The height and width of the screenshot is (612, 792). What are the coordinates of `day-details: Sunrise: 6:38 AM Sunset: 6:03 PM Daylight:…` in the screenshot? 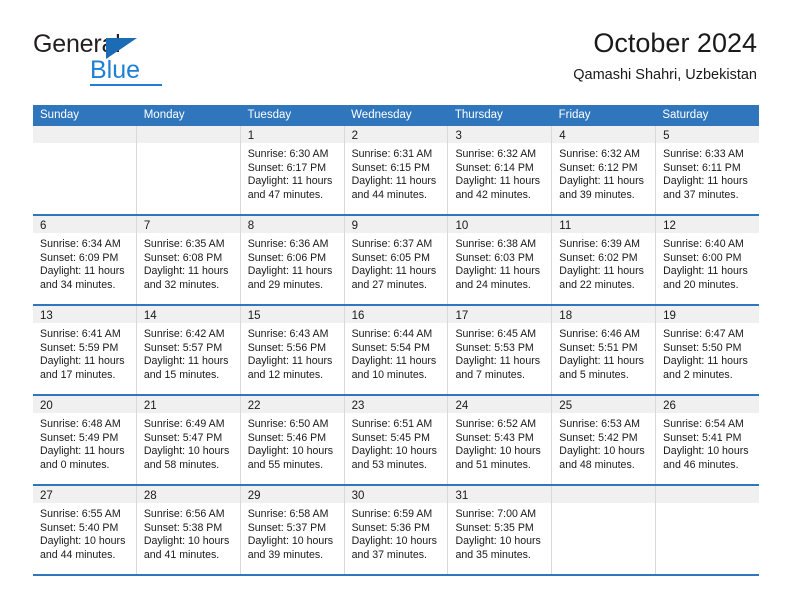 It's located at (499, 262).